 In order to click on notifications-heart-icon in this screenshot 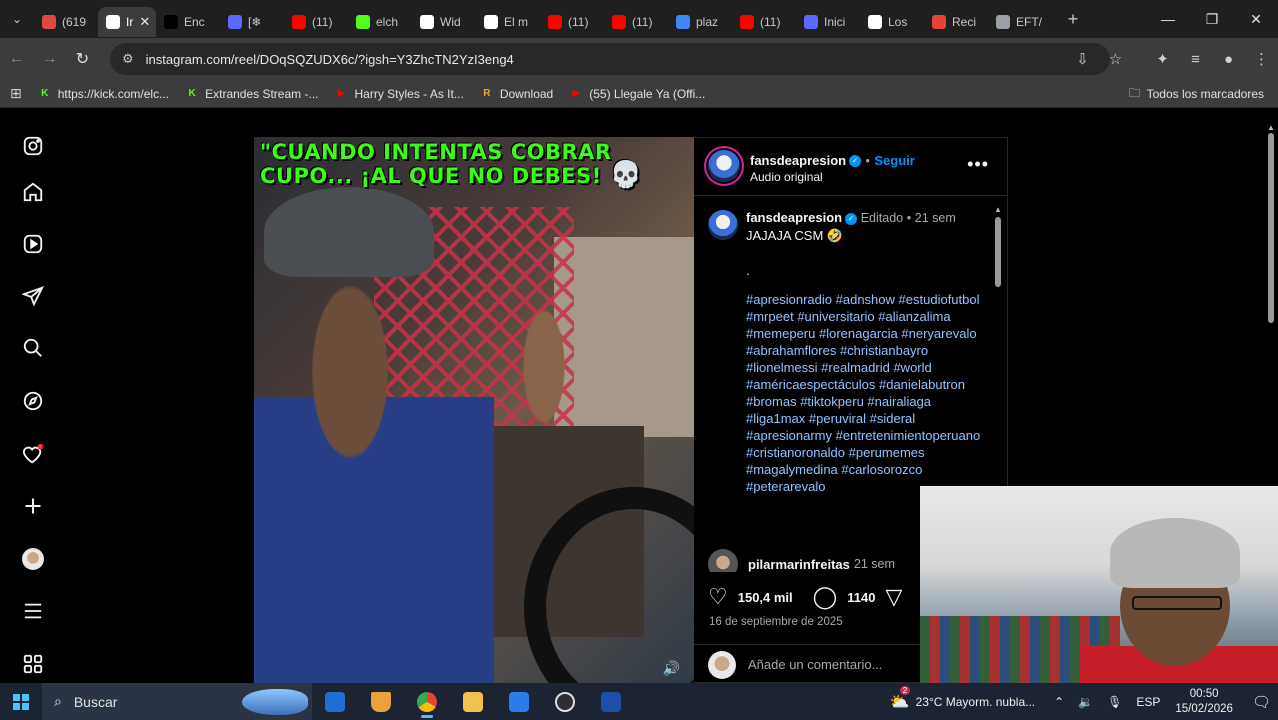, I will do `click(33, 454)`.